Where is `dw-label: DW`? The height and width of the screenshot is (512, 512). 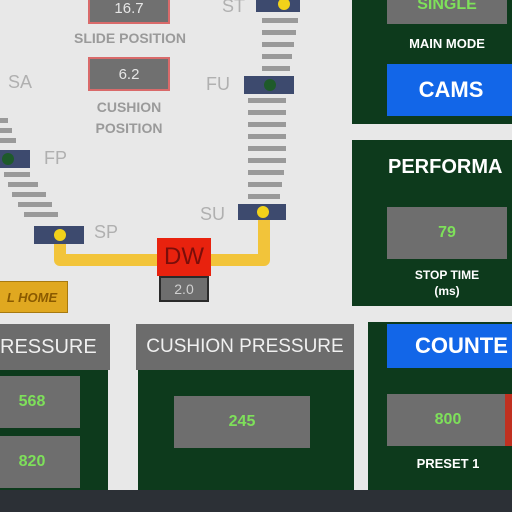 dw-label: DW is located at coordinates (184, 256).